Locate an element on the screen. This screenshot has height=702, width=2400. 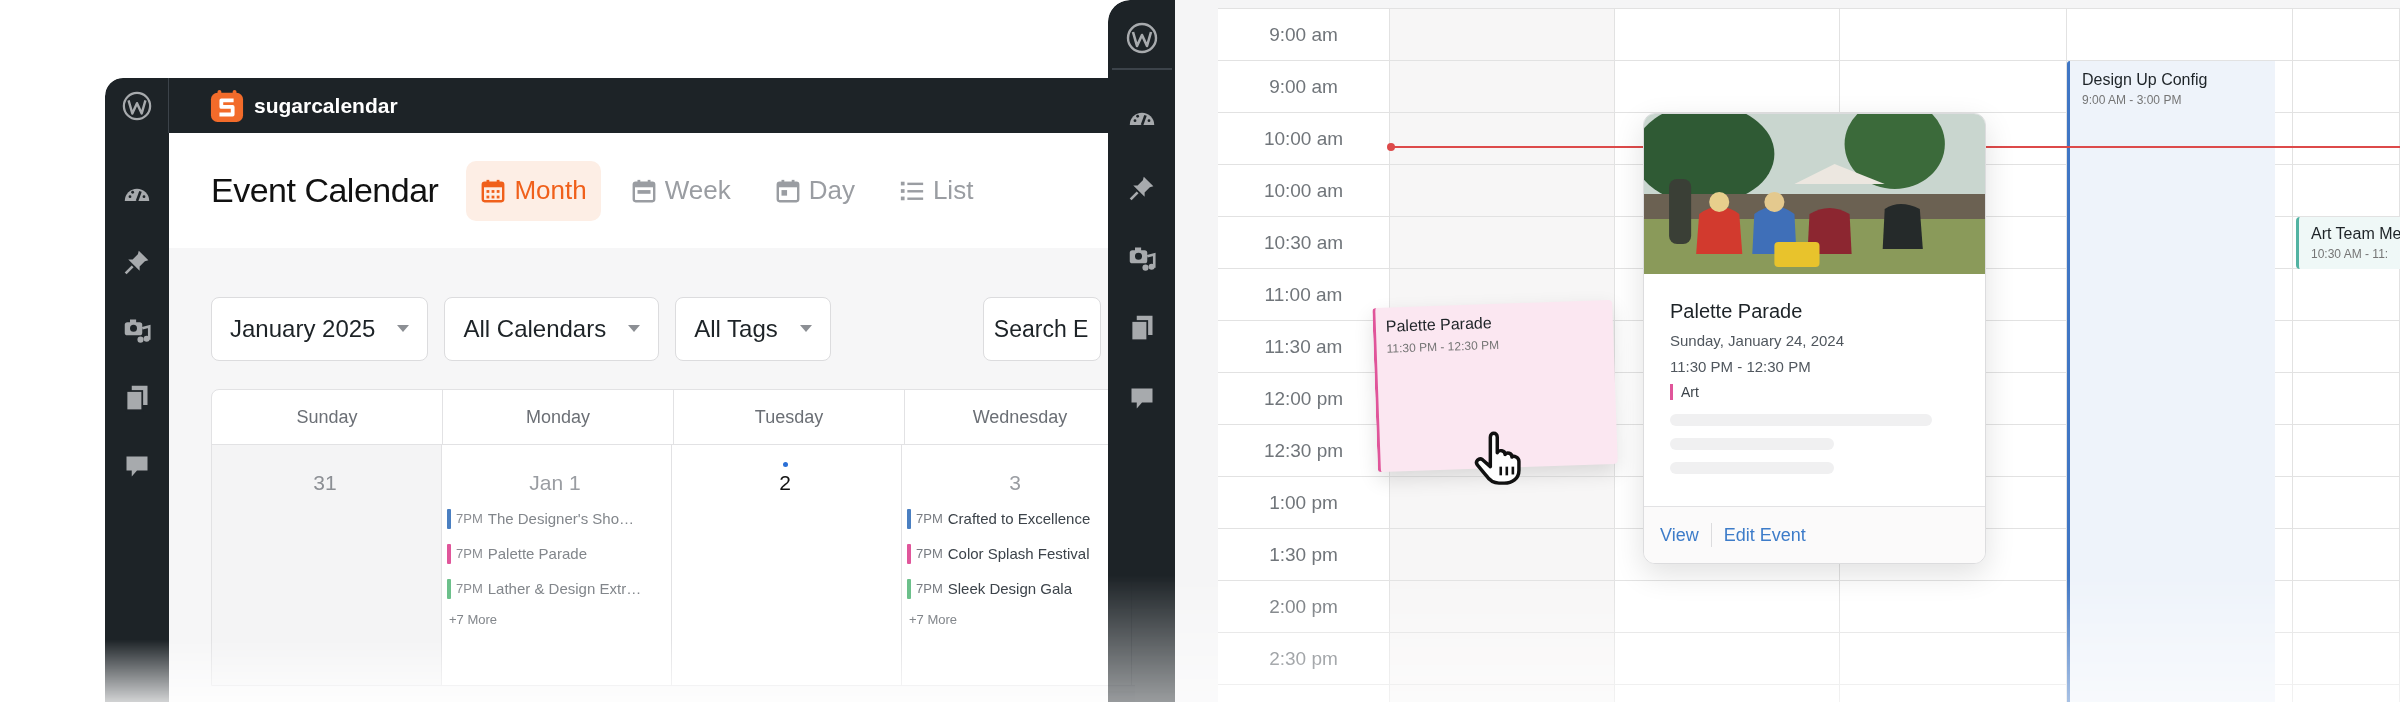
brand-name: sugarcalendar is located at coordinates (326, 105).